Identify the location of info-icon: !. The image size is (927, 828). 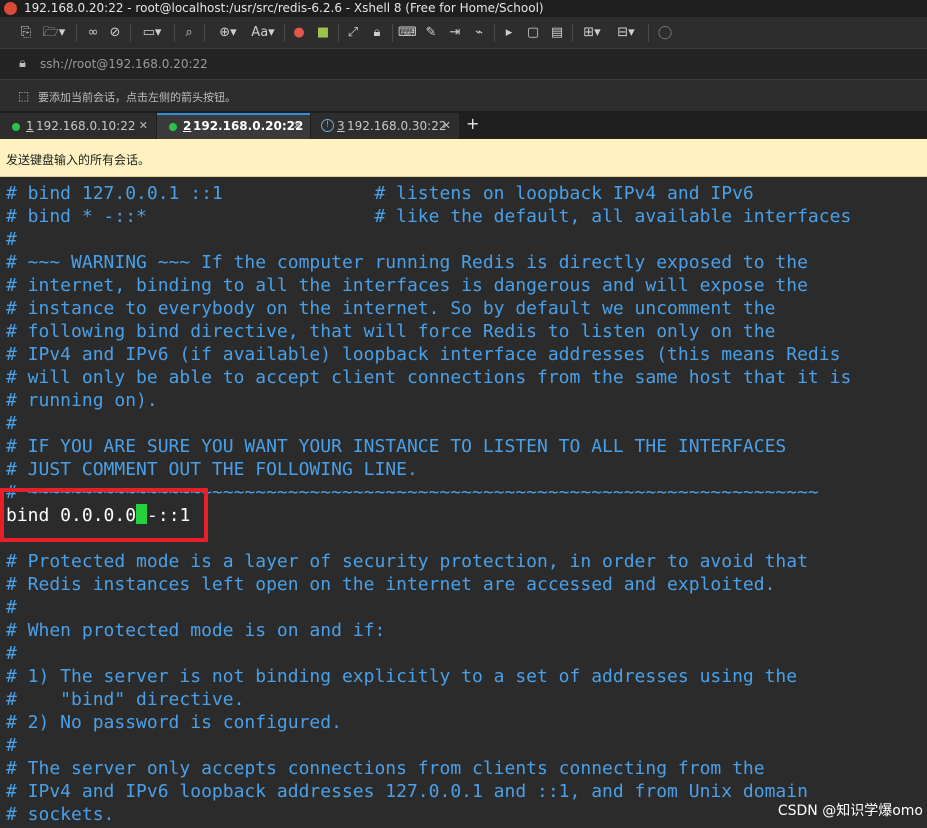
(327, 125).